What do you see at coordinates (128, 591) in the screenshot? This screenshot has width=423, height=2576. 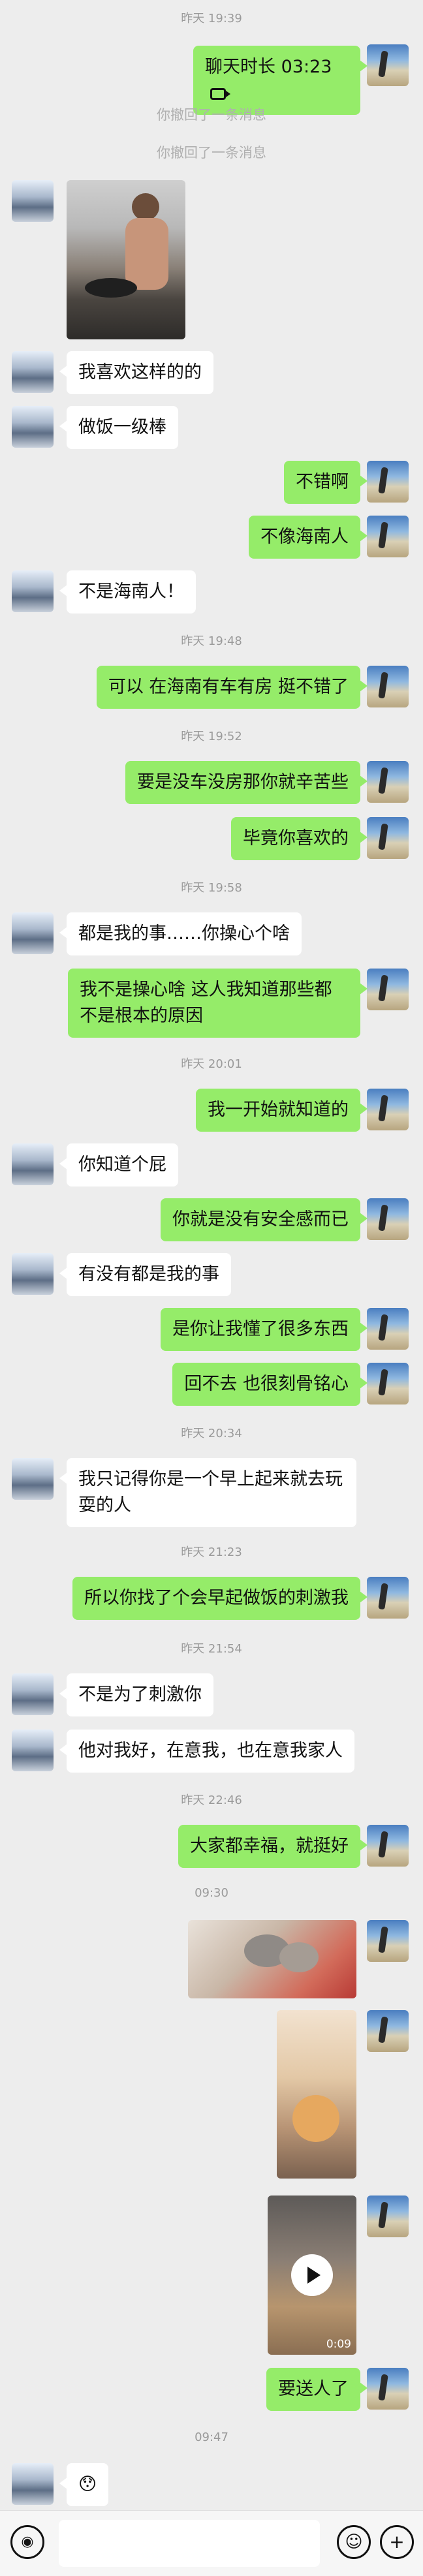 I see `message-bubble: 不是海南人！` at bounding box center [128, 591].